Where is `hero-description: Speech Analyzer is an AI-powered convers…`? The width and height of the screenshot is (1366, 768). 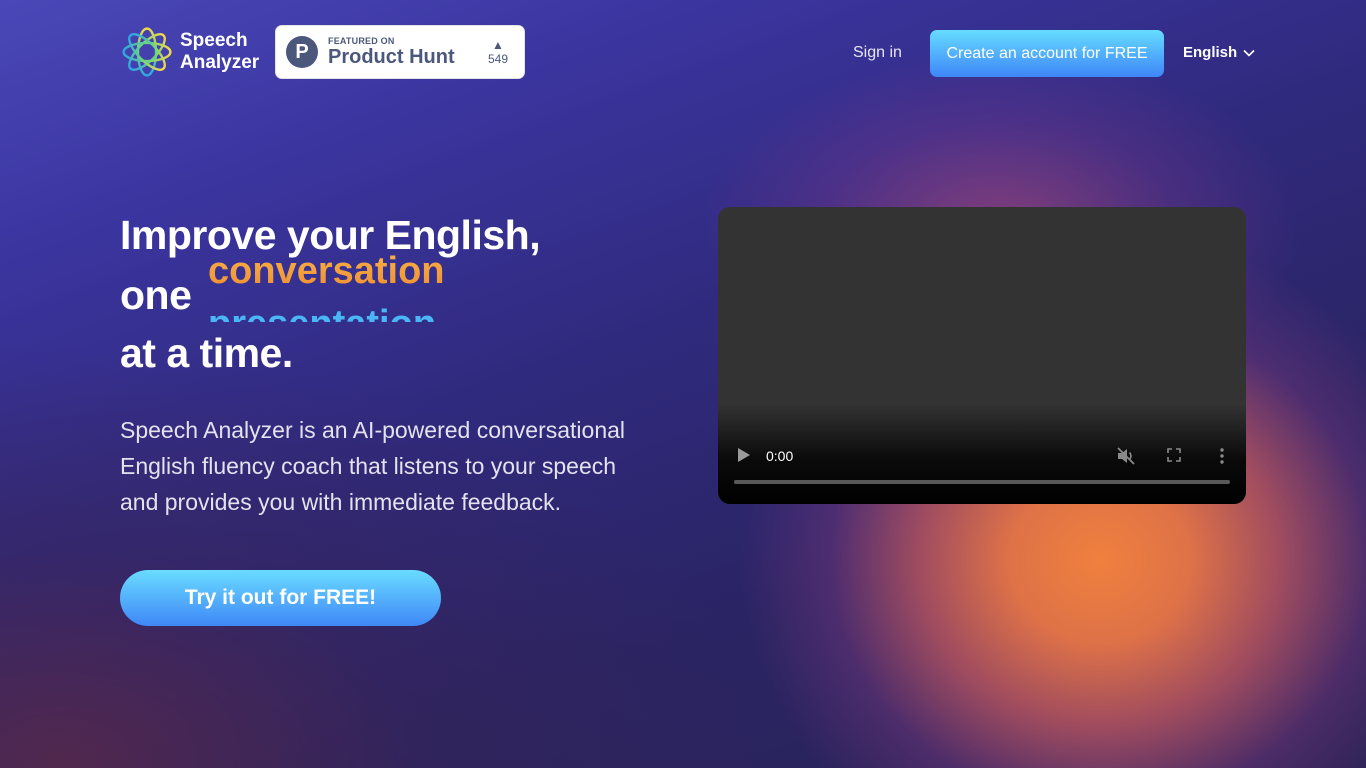
hero-description: Speech Analyzer is an AI-powered convers… is located at coordinates (373, 466).